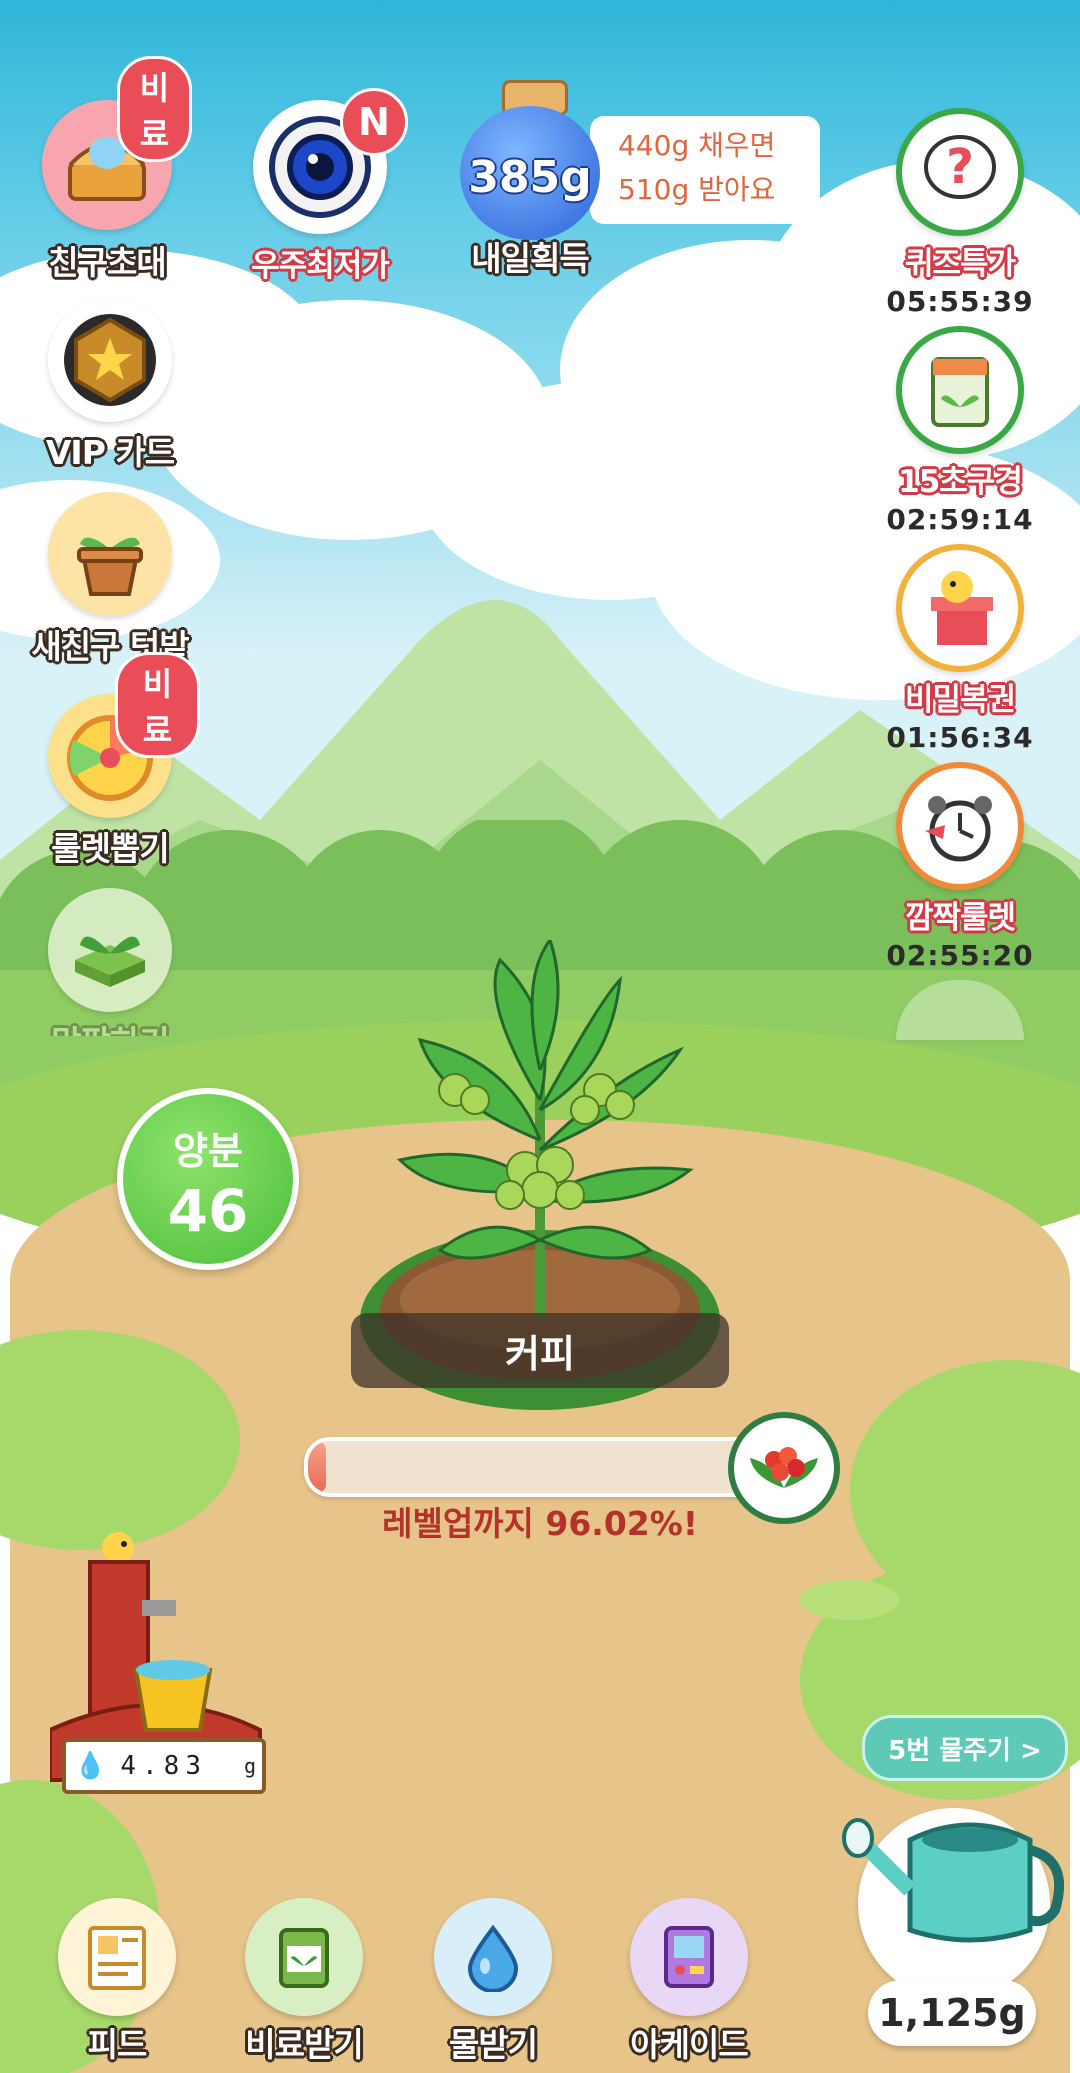 The height and width of the screenshot is (2073, 1080). What do you see at coordinates (304, 1957) in the screenshot?
I see `fertilizer-bag-icon` at bounding box center [304, 1957].